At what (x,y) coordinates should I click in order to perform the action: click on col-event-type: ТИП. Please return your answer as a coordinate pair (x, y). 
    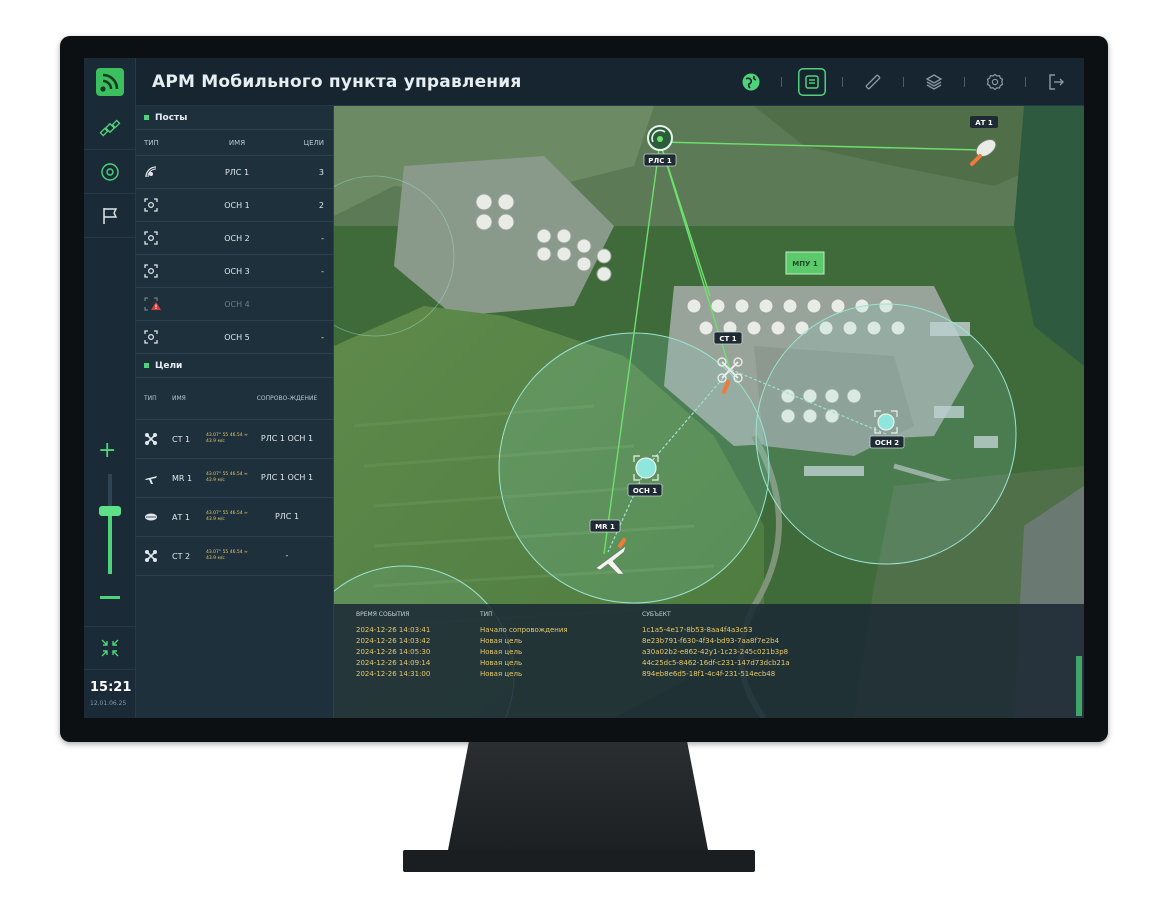
    Looking at the image, I should click on (486, 614).